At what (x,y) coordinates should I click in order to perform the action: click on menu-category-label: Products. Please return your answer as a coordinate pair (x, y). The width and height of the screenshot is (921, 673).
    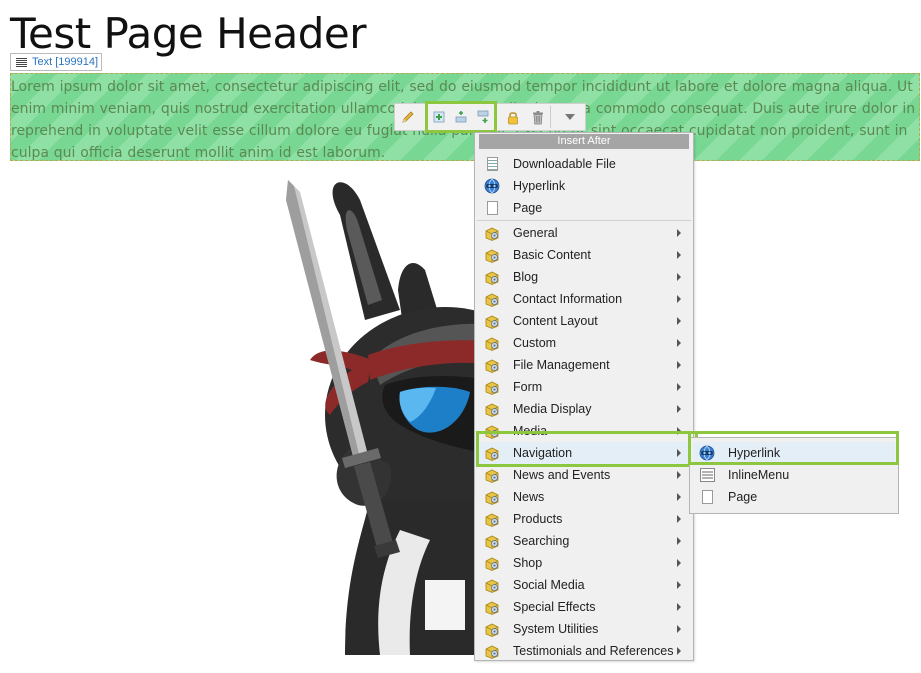
    Looking at the image, I should click on (538, 519).